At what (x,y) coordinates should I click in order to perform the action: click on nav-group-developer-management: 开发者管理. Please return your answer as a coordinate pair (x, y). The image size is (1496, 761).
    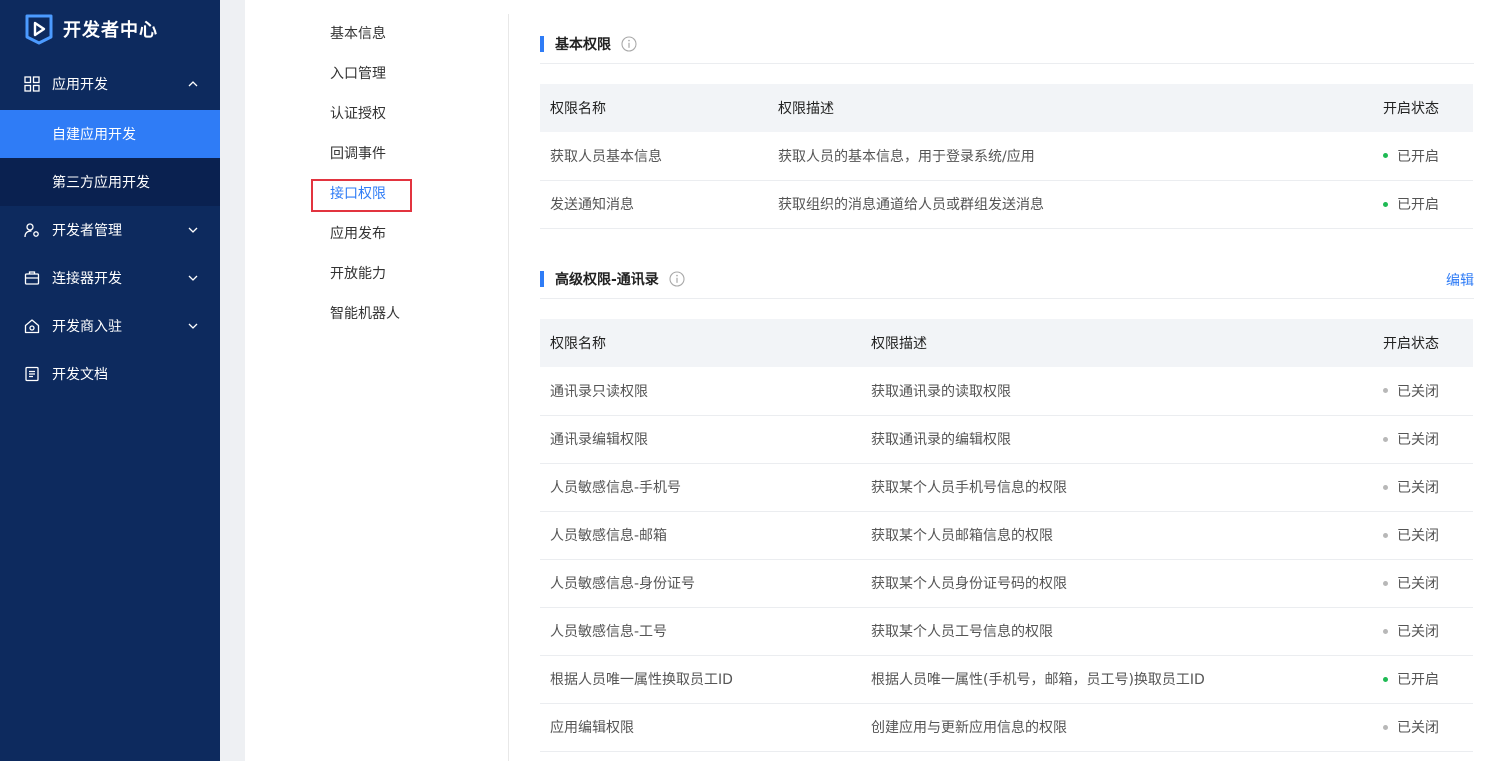
    Looking at the image, I should click on (110, 230).